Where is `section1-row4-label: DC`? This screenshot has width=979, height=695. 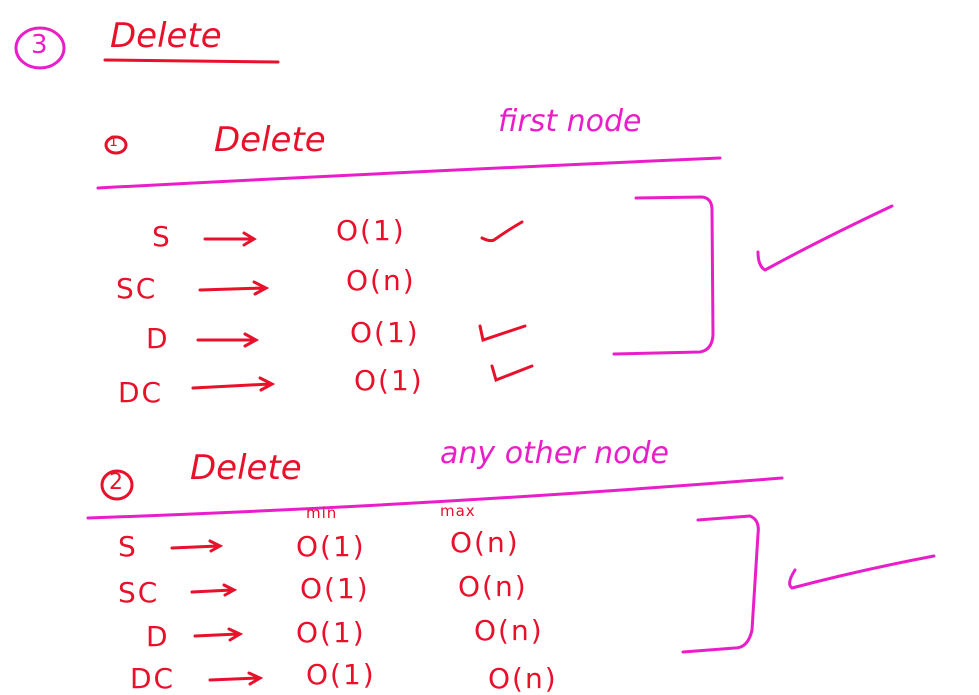 section1-row4-label: DC is located at coordinates (141, 392).